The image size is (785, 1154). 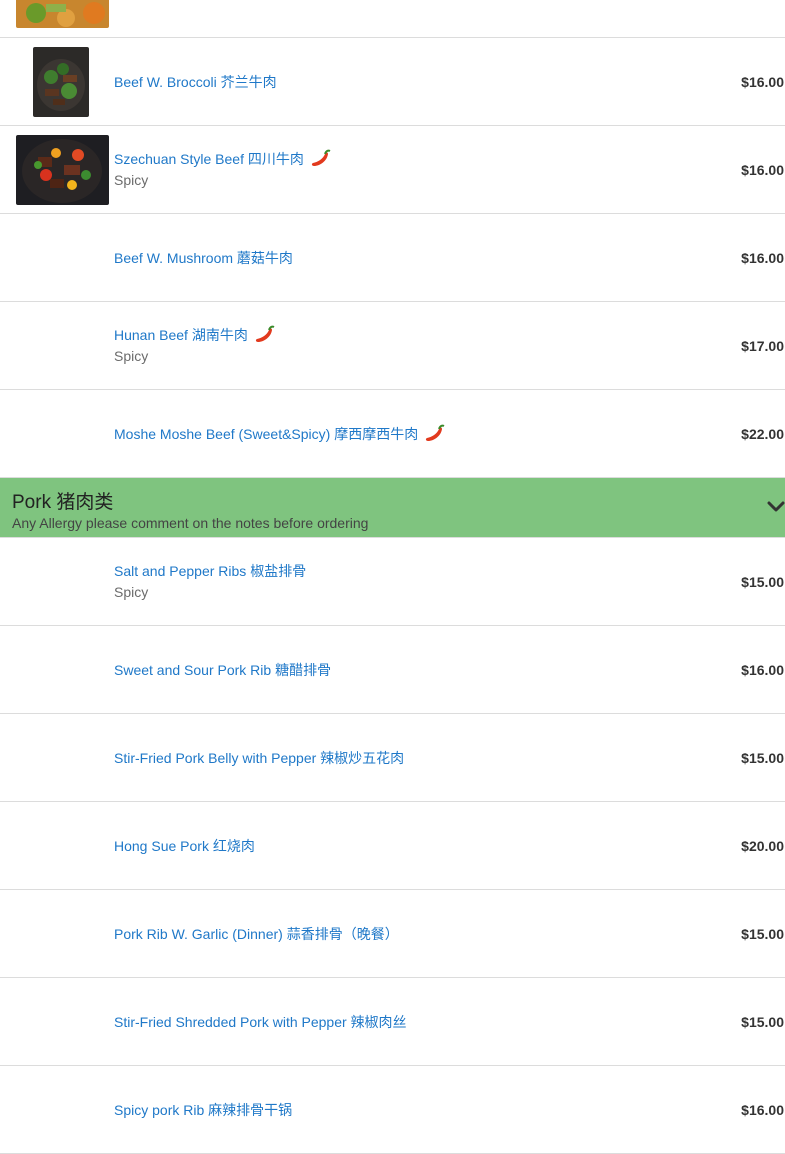 What do you see at coordinates (762, 845) in the screenshot?
I see `menu-item-price: $20.00` at bounding box center [762, 845].